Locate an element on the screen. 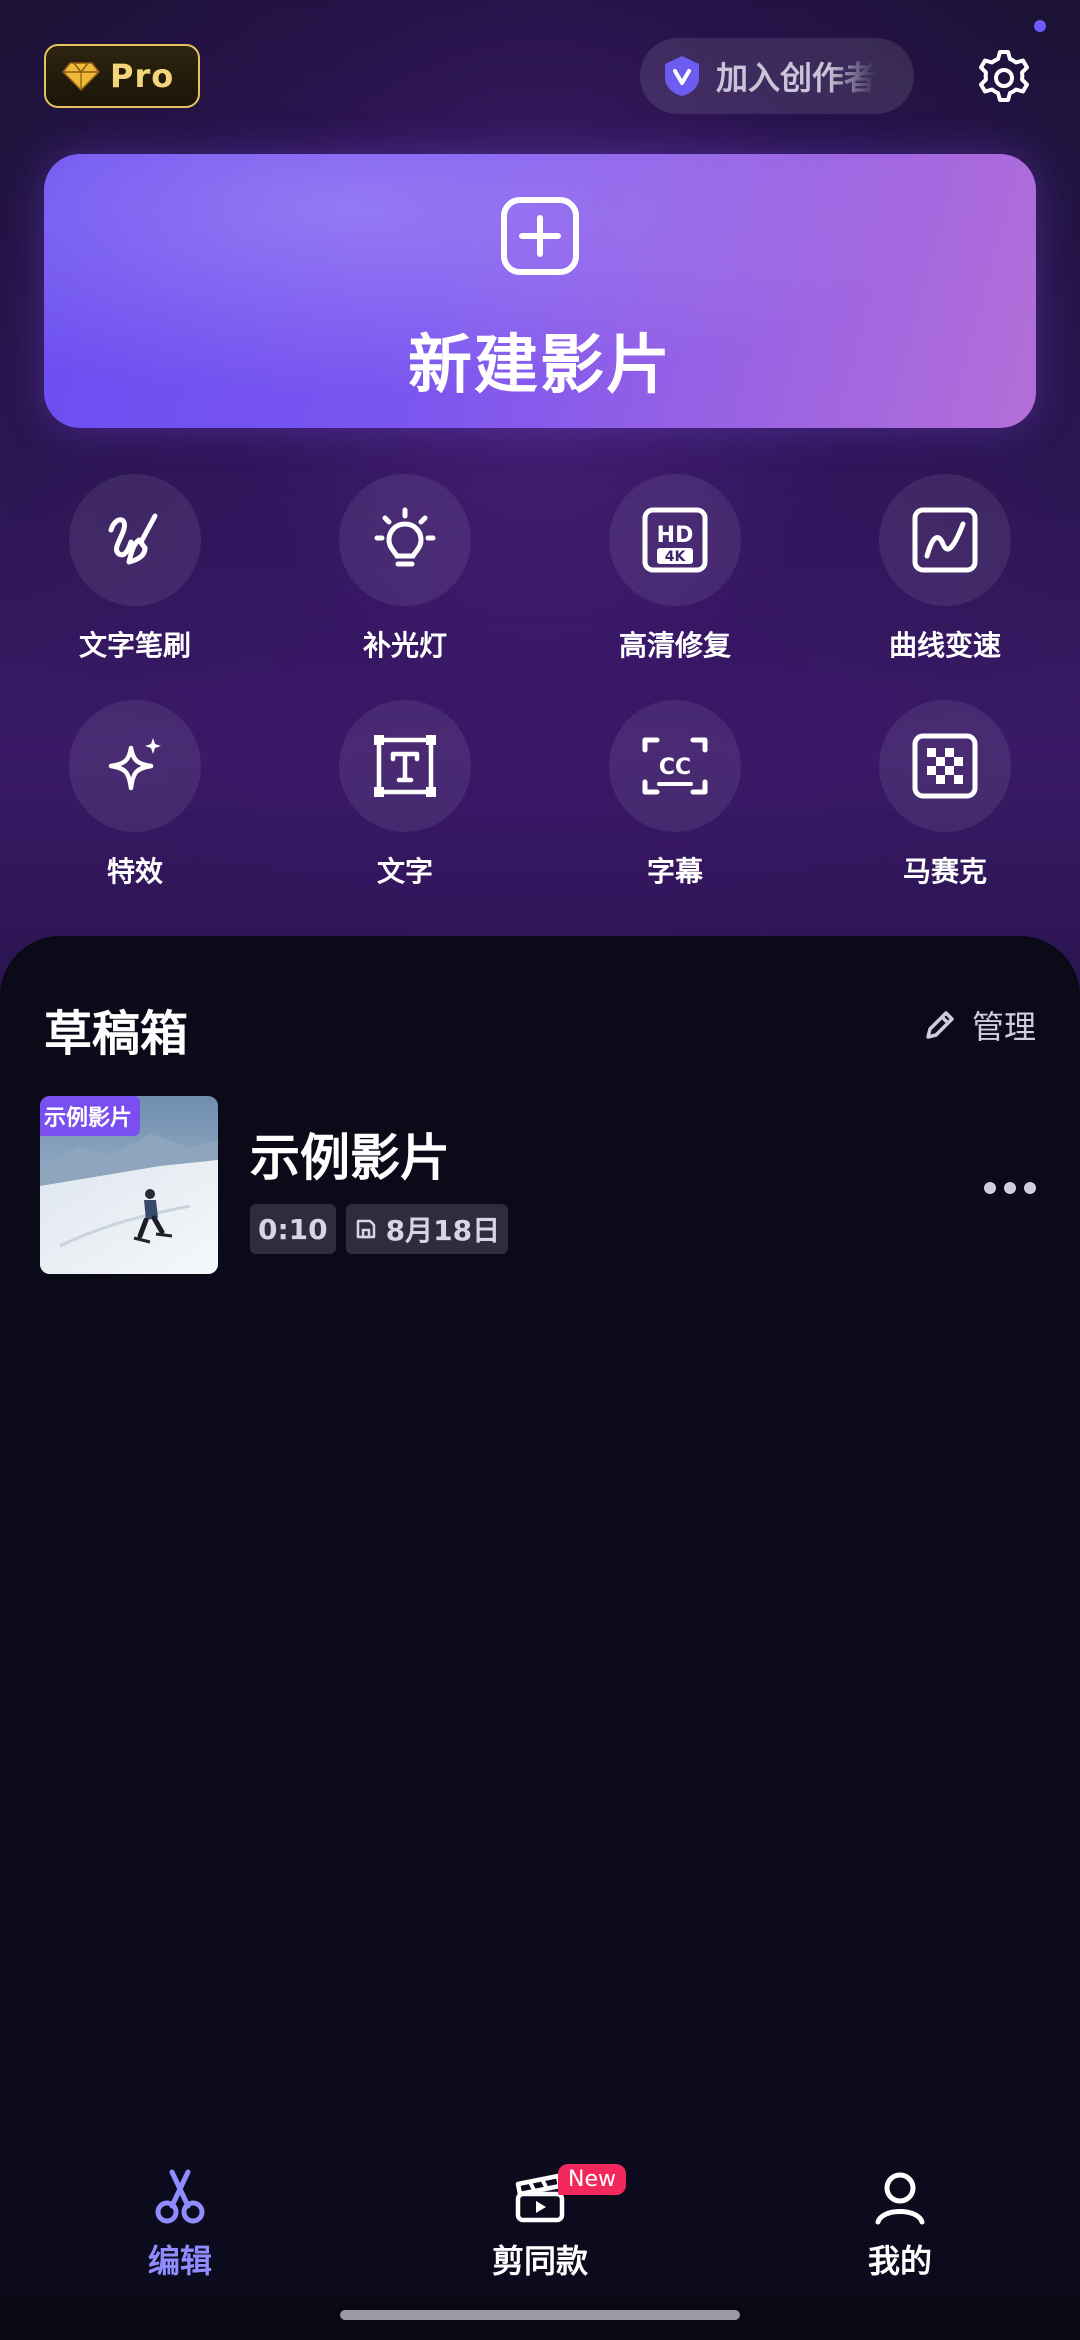 The width and height of the screenshot is (1080, 2340). tool-curve-speed: 曲线变速 is located at coordinates (945, 574).